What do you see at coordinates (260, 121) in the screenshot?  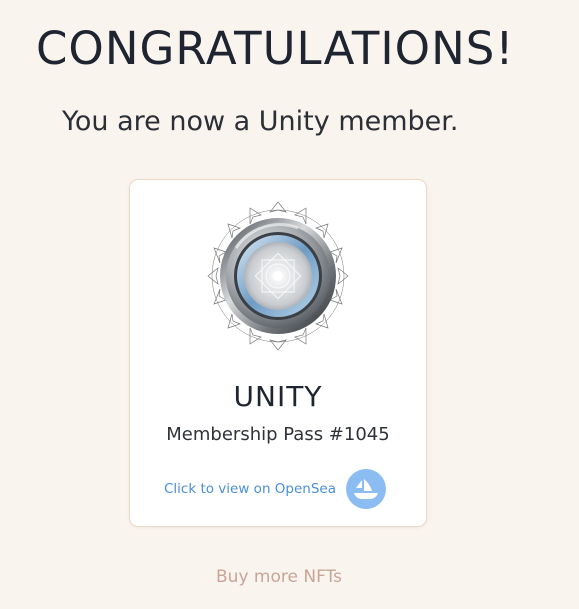 I see `membership-message: You are now a Unity member.` at bounding box center [260, 121].